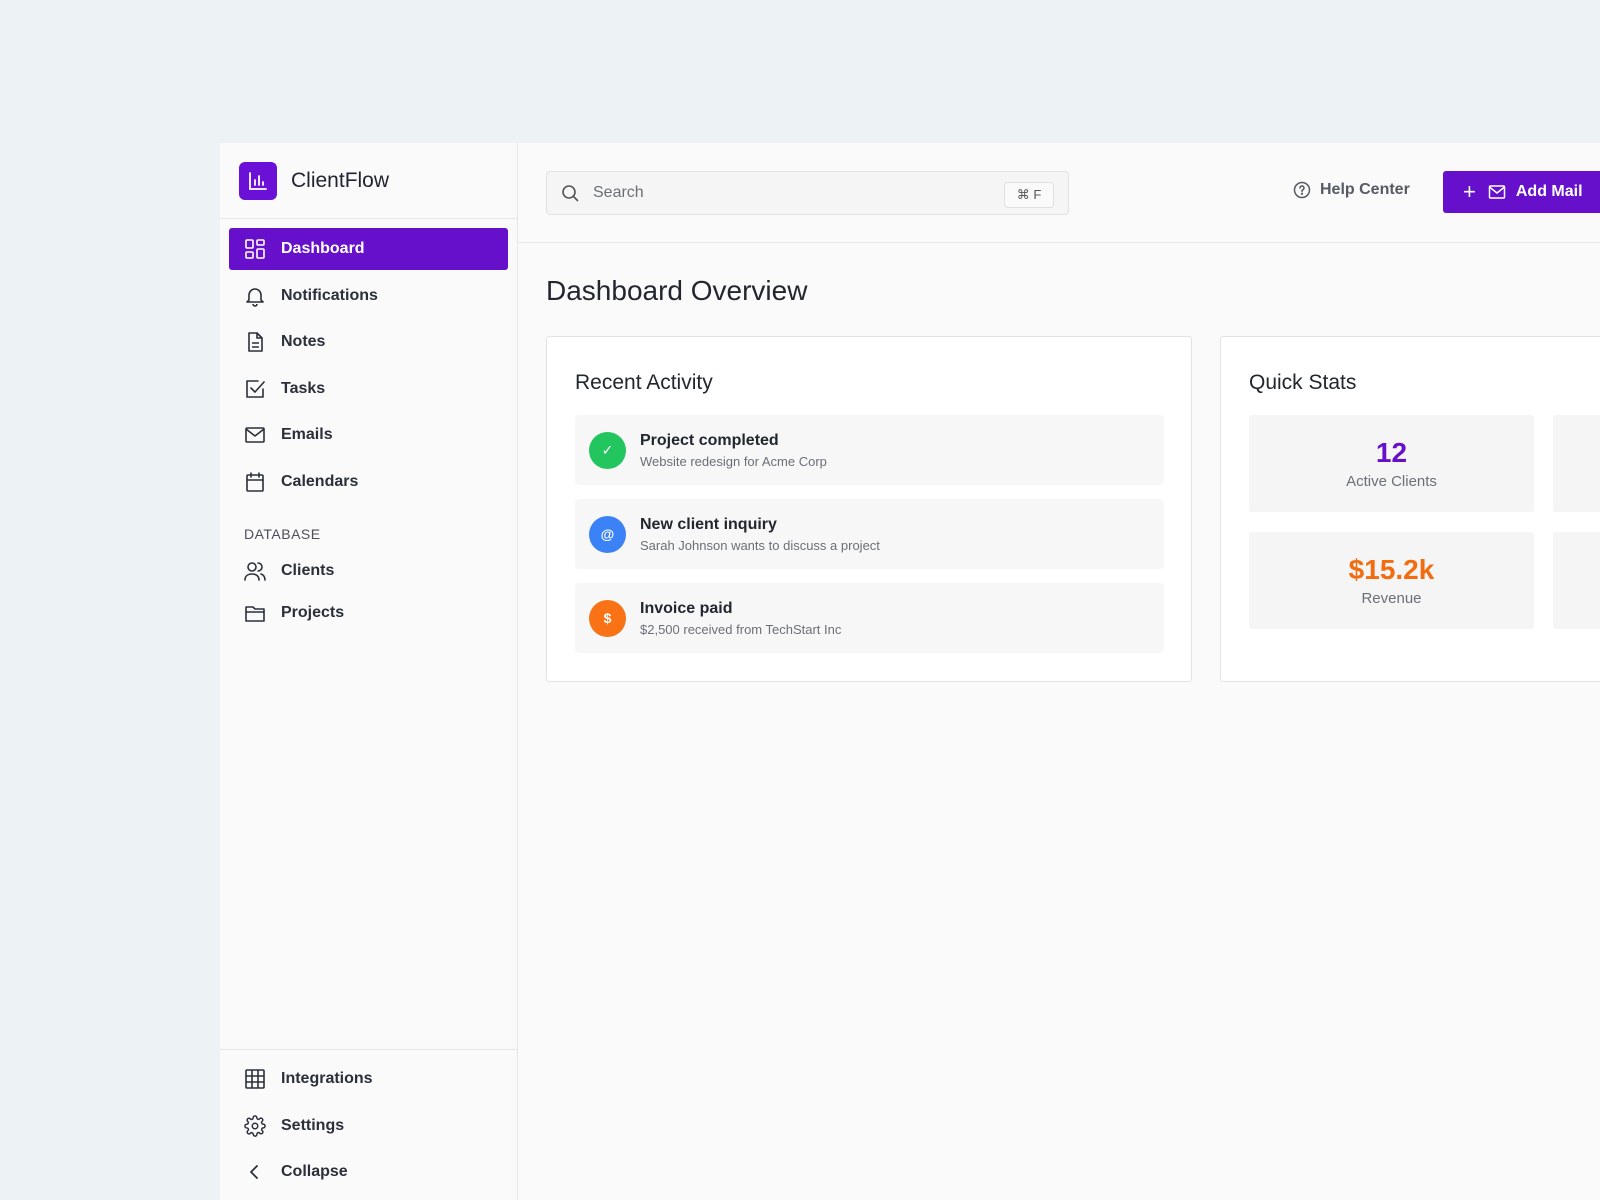  Describe the element at coordinates (1391, 569) in the screenshot. I see `stat-value: $15.2k` at that location.